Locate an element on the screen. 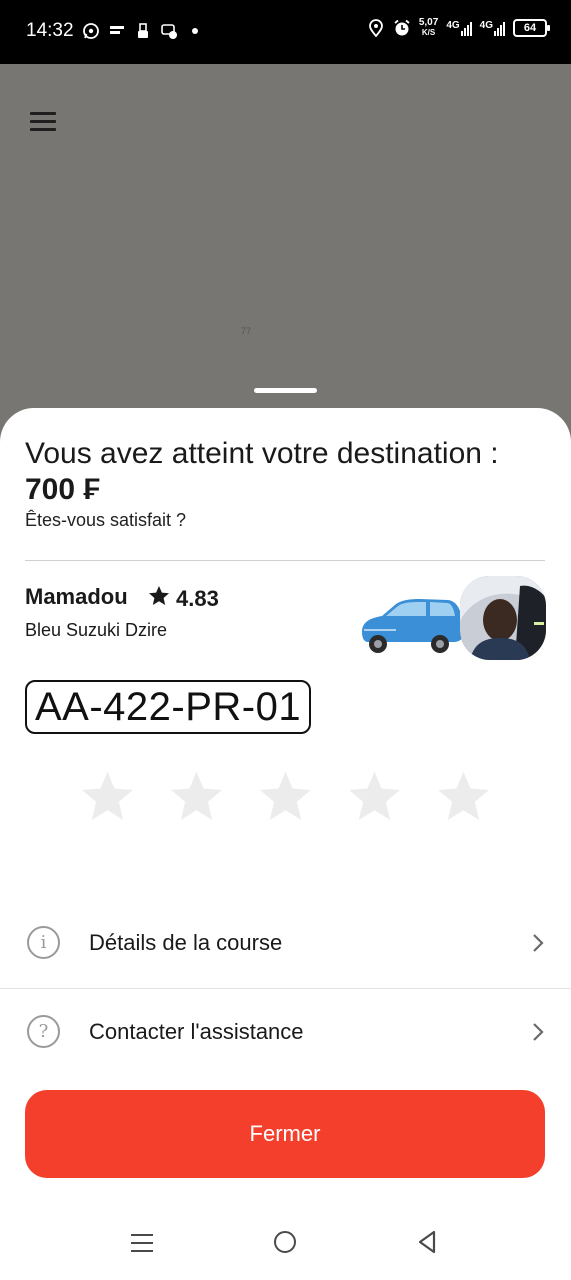  sheet-drag-handle is located at coordinates (285, 390).